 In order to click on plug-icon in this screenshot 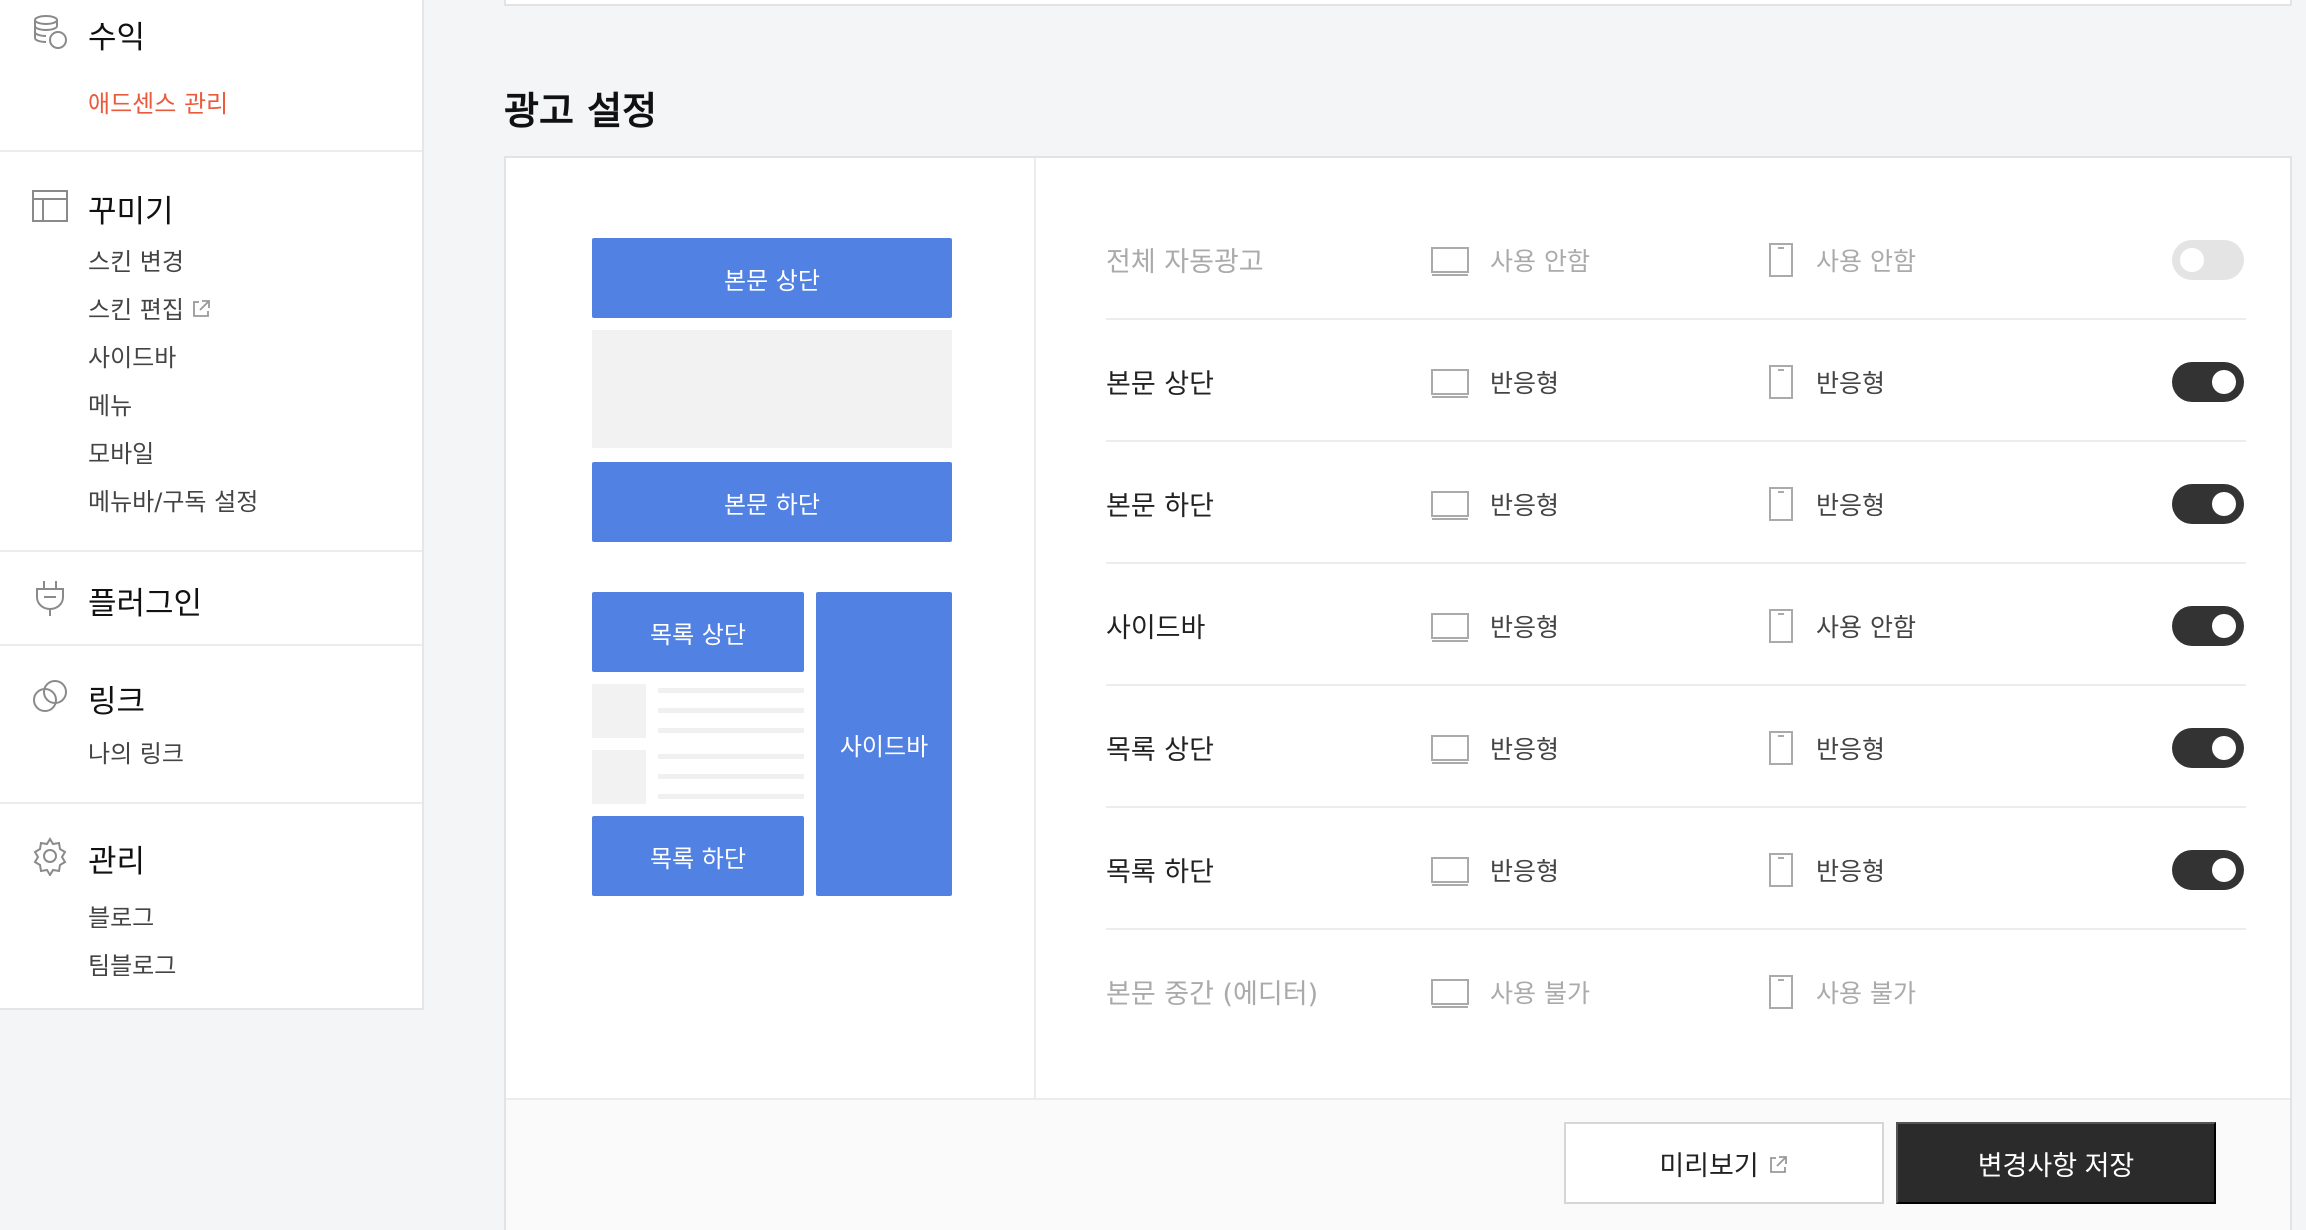, I will do `click(50, 598)`.